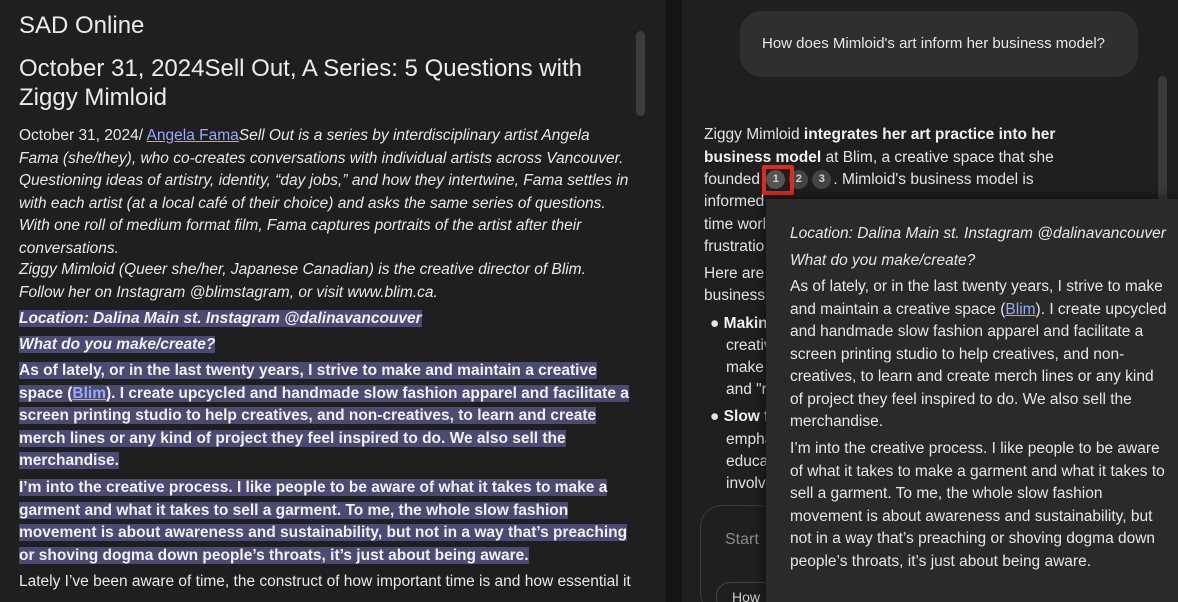 This screenshot has height=602, width=1178. I want to click on citation-highlight-box, so click(778, 180).